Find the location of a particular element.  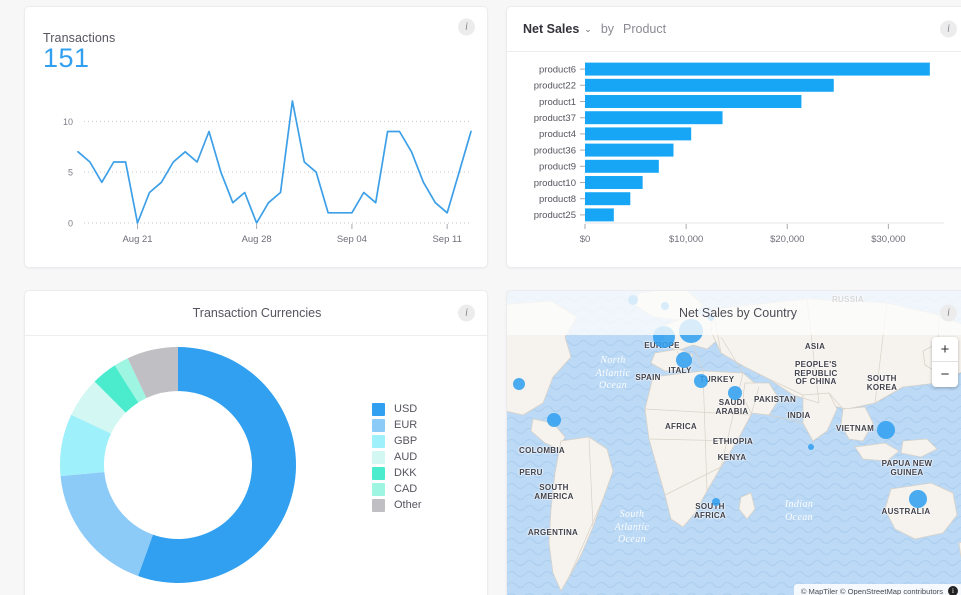

bar-row: product1 is located at coordinates (670, 101).